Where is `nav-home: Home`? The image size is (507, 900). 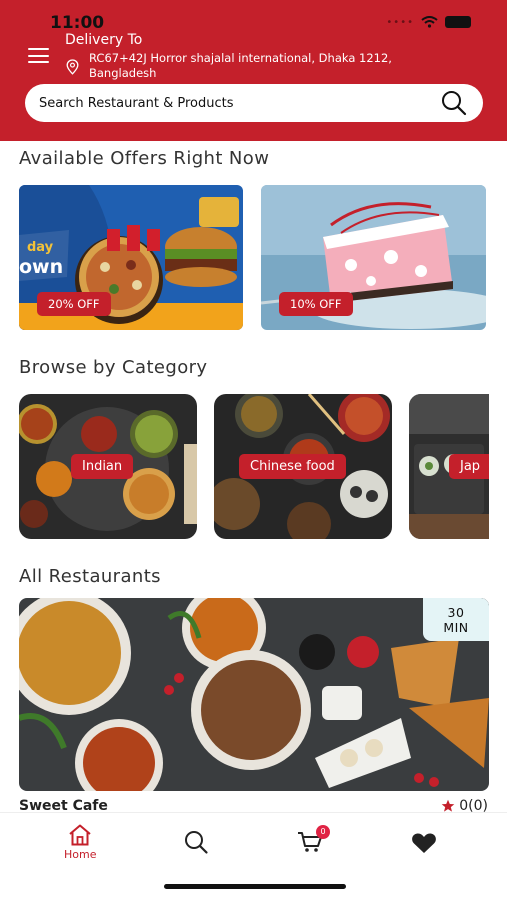
nav-home: Home is located at coordinates (80, 842).